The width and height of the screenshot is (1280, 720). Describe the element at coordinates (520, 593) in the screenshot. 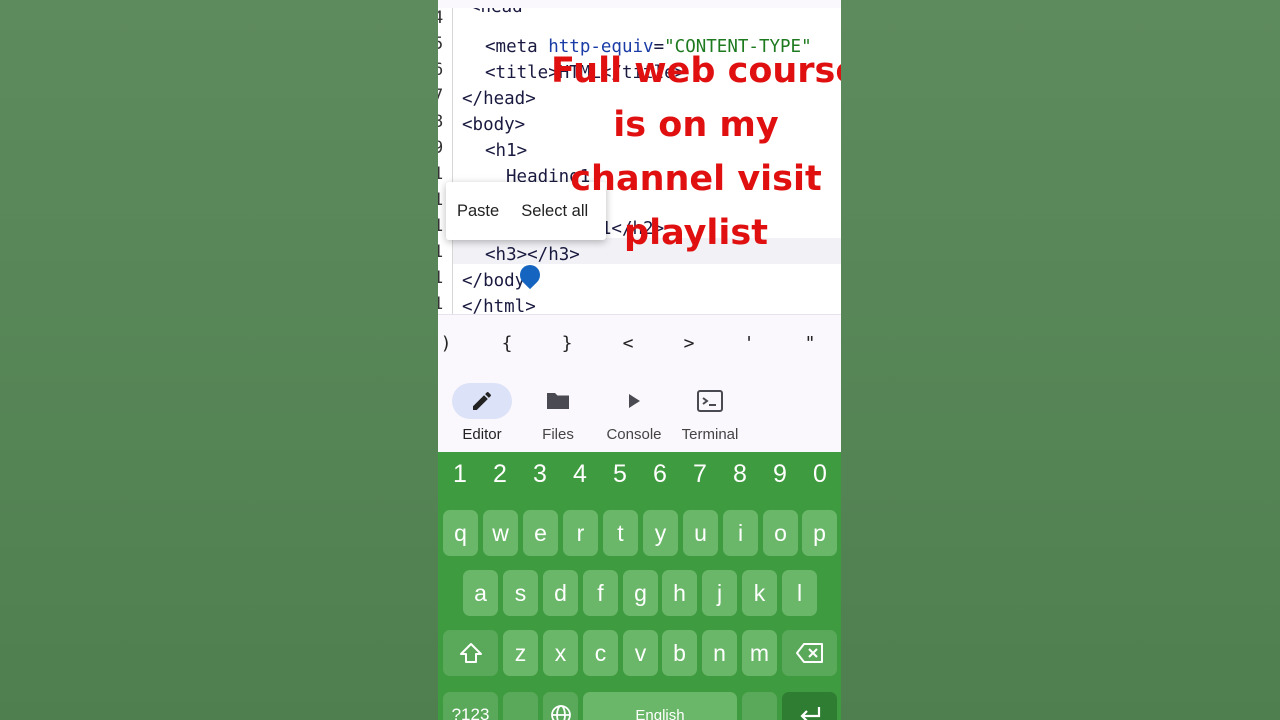

I see `key-letter: s` at that location.